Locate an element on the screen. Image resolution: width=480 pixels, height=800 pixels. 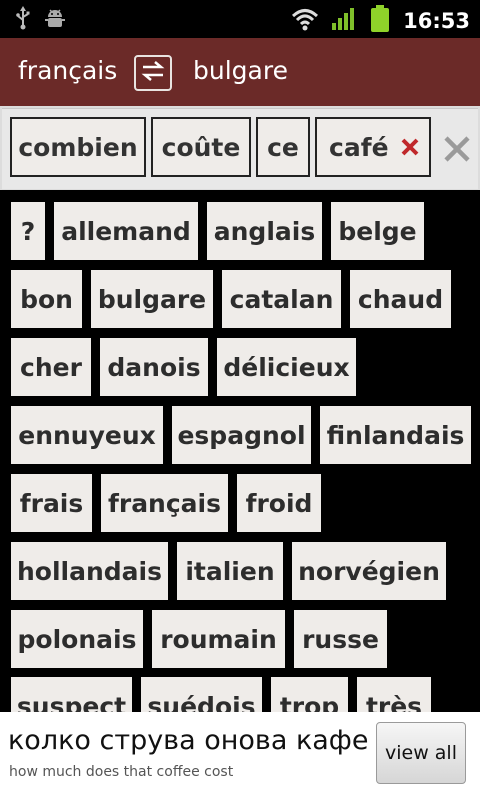
word-tile: trop is located at coordinates (309, 694).